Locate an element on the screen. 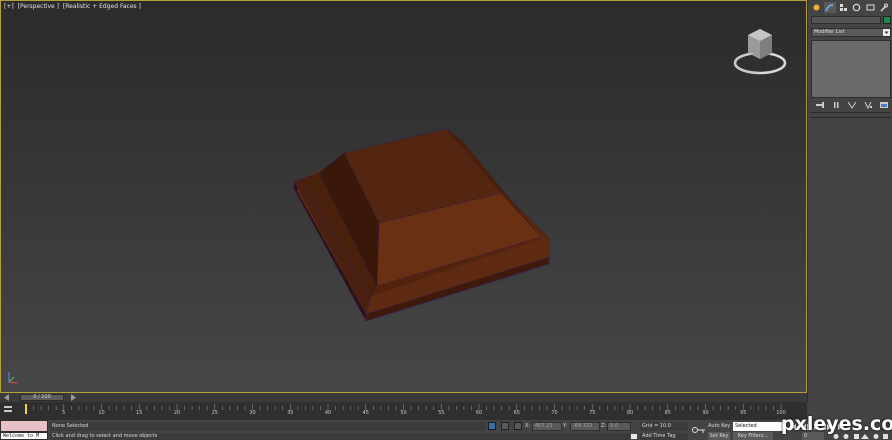 The image size is (892, 440). hierarchy-icon is located at coordinates (843, 7).